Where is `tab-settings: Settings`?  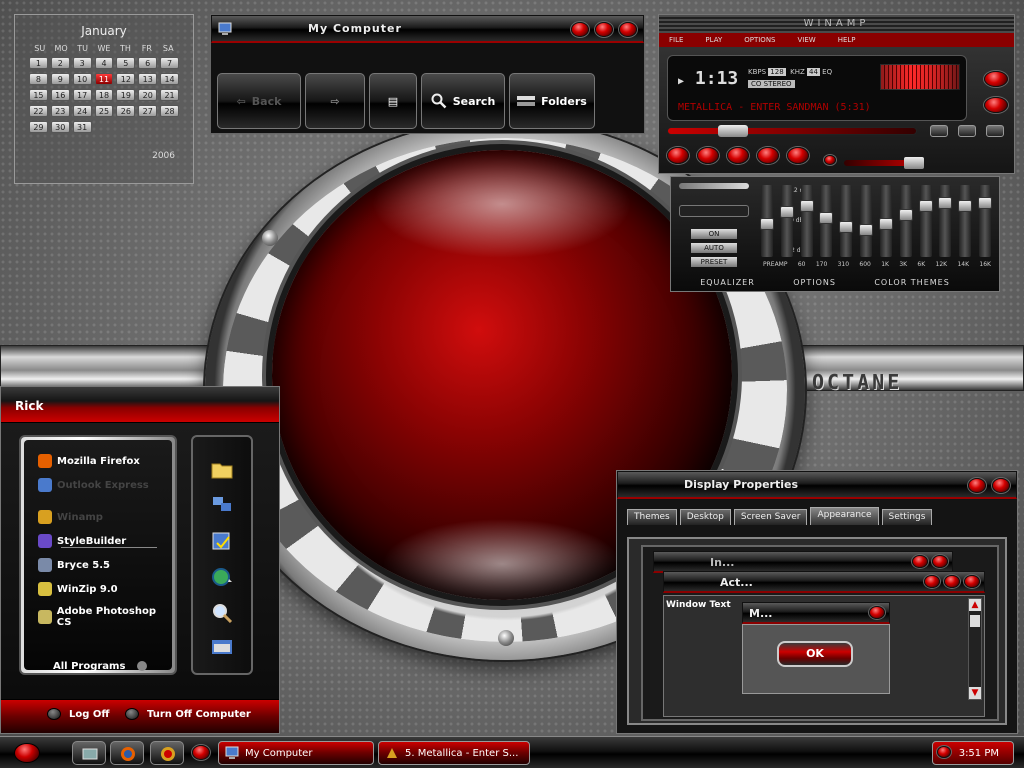 tab-settings: Settings is located at coordinates (907, 517).